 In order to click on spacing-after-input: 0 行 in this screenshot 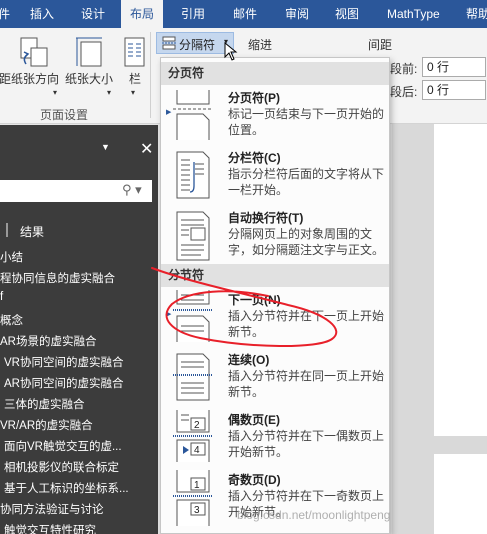, I will do `click(454, 90)`.